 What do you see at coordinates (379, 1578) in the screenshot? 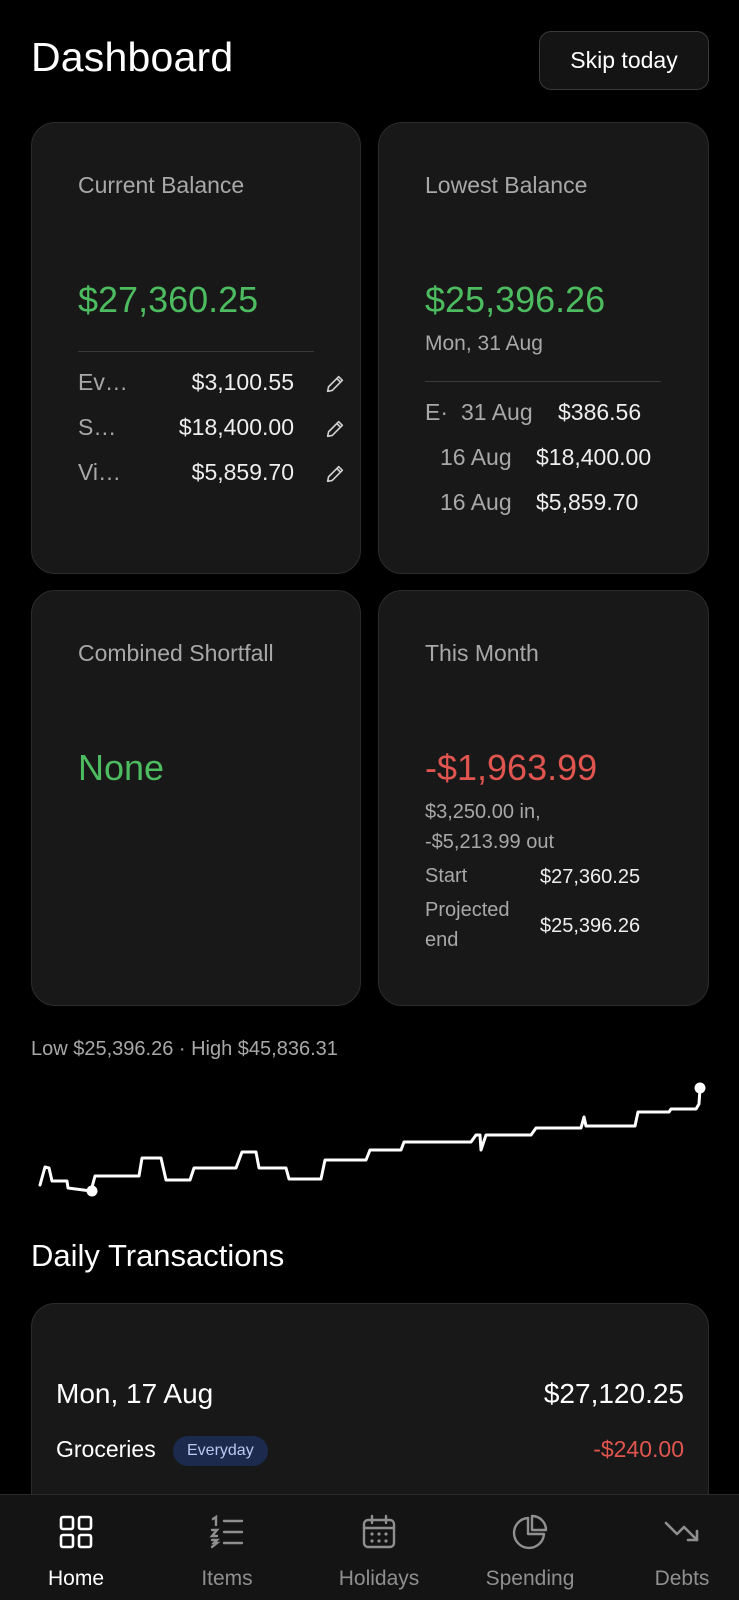
I see `tab-label: Holidays` at bounding box center [379, 1578].